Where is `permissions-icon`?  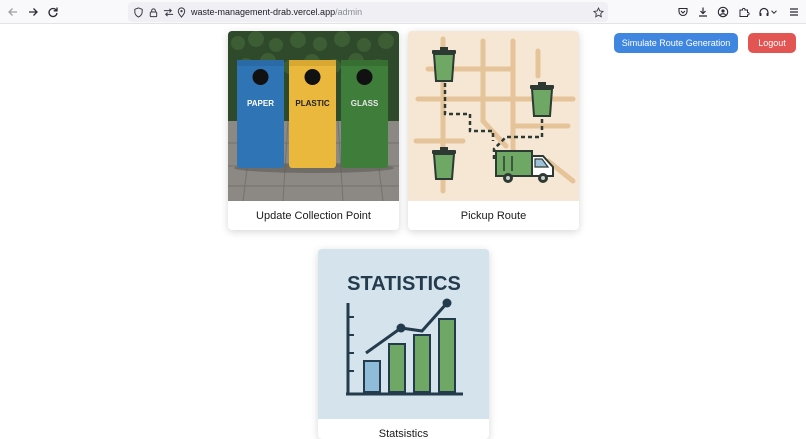 permissions-icon is located at coordinates (168, 12).